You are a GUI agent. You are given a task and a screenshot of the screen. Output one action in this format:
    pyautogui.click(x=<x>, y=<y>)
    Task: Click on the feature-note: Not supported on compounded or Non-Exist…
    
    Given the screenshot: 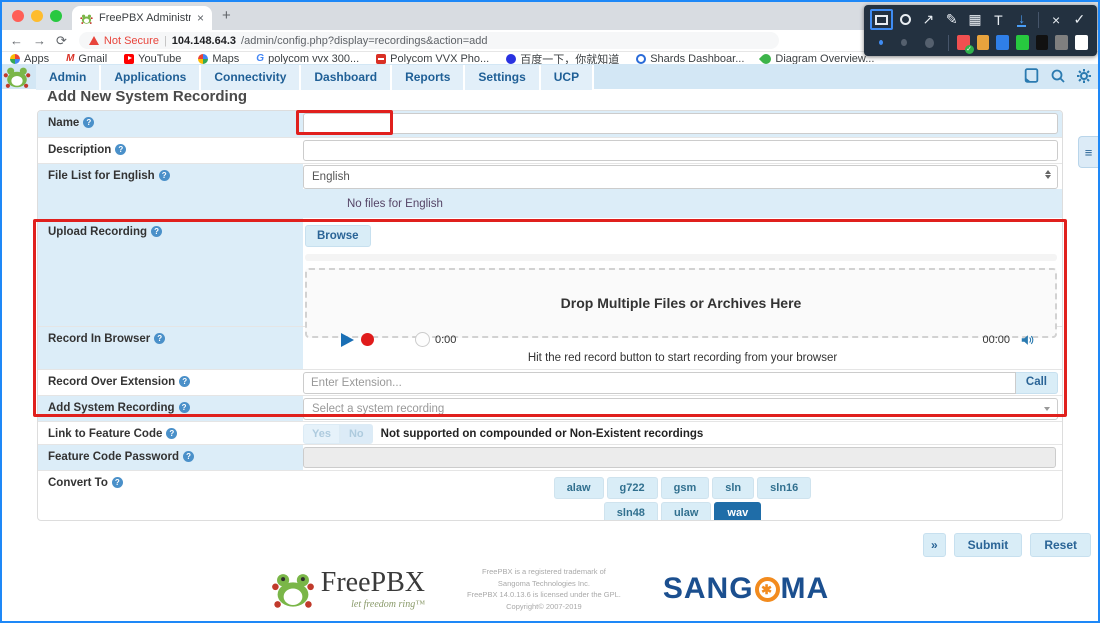 What is the action you would take?
    pyautogui.click(x=542, y=434)
    